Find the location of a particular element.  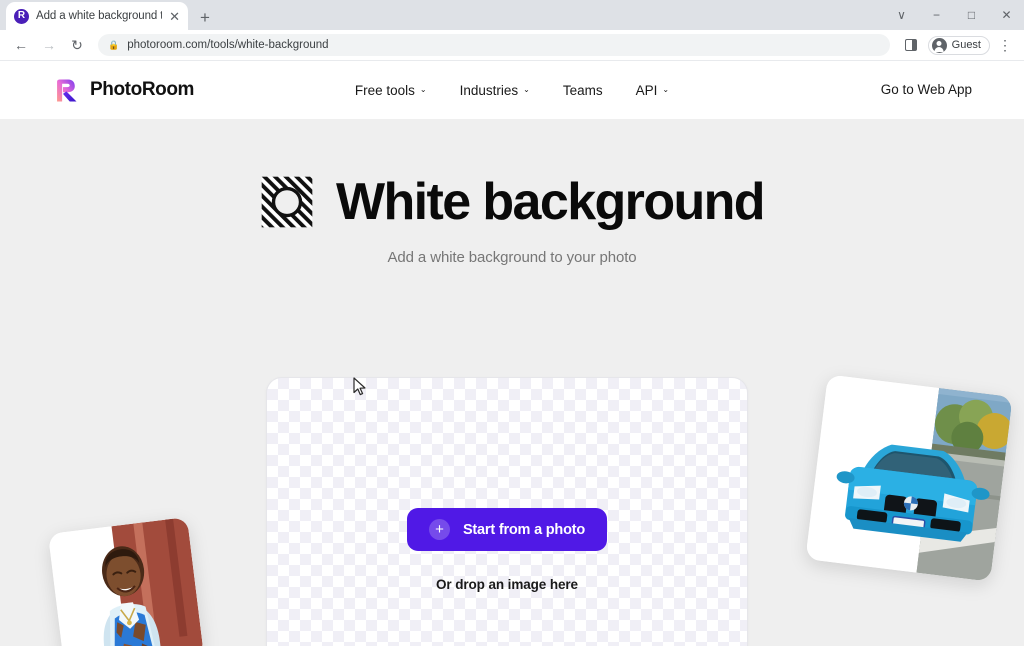

nav-right: Go to Web App is located at coordinates (926, 90).